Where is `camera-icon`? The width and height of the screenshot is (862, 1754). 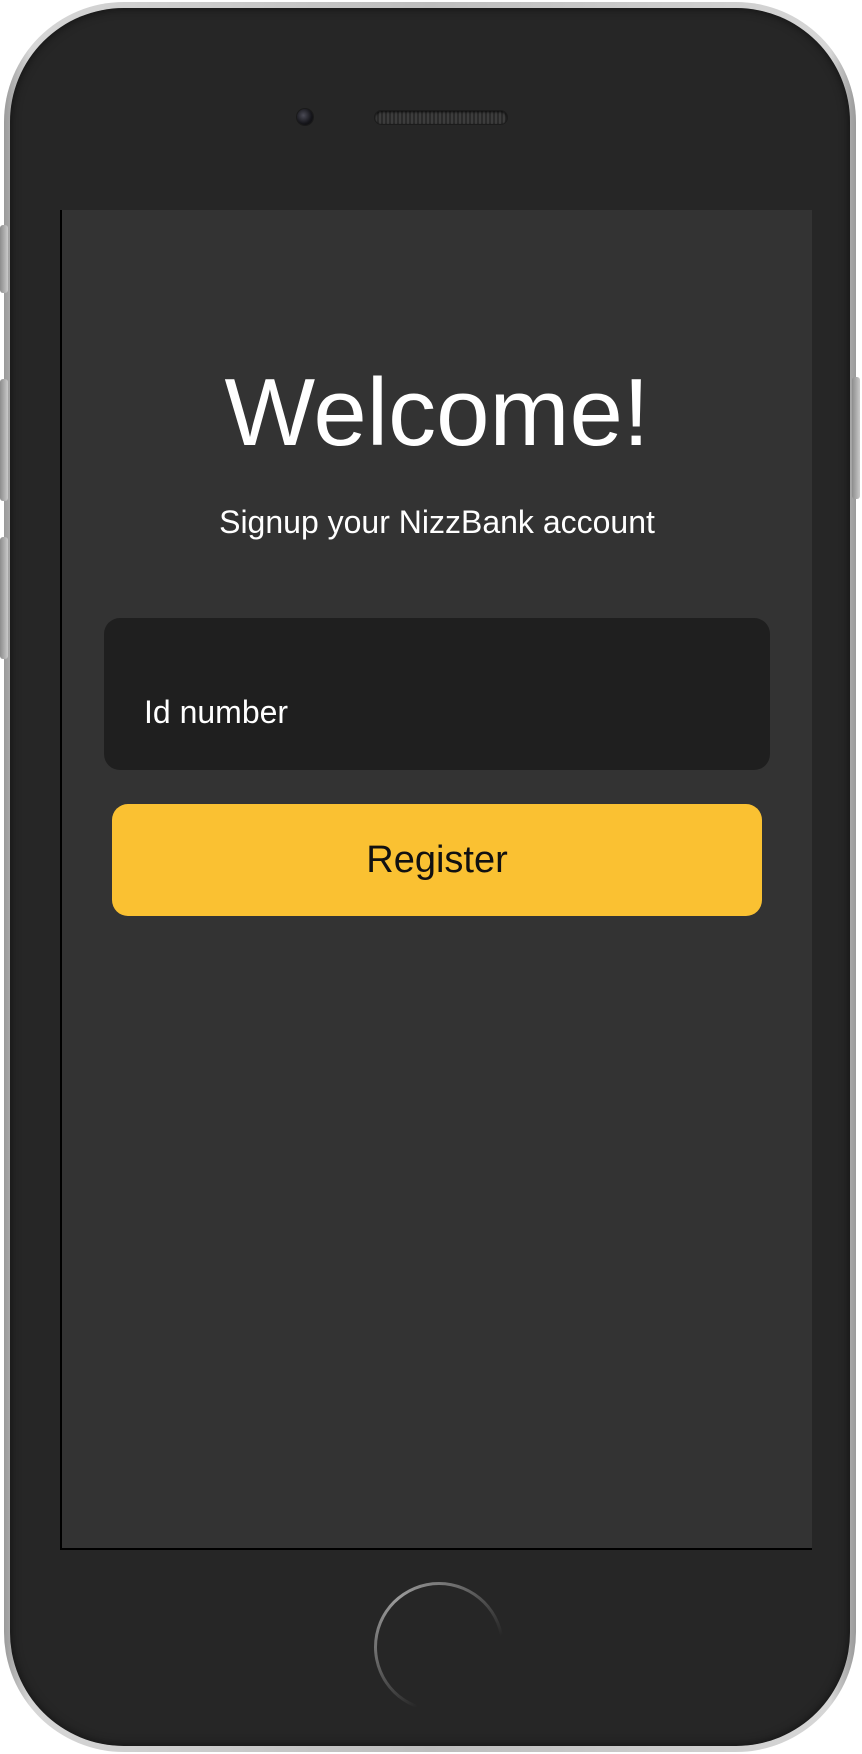
camera-icon is located at coordinates (305, 117).